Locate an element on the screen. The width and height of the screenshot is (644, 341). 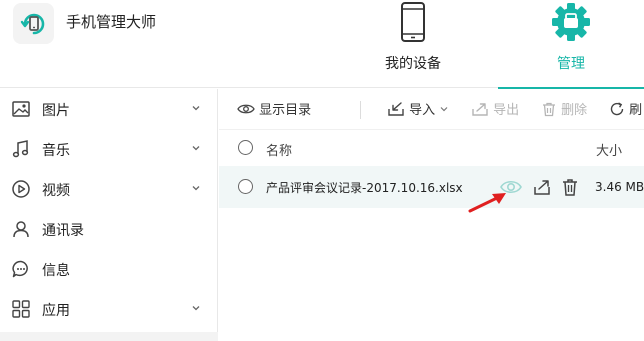
music-icon is located at coordinates (20, 149).